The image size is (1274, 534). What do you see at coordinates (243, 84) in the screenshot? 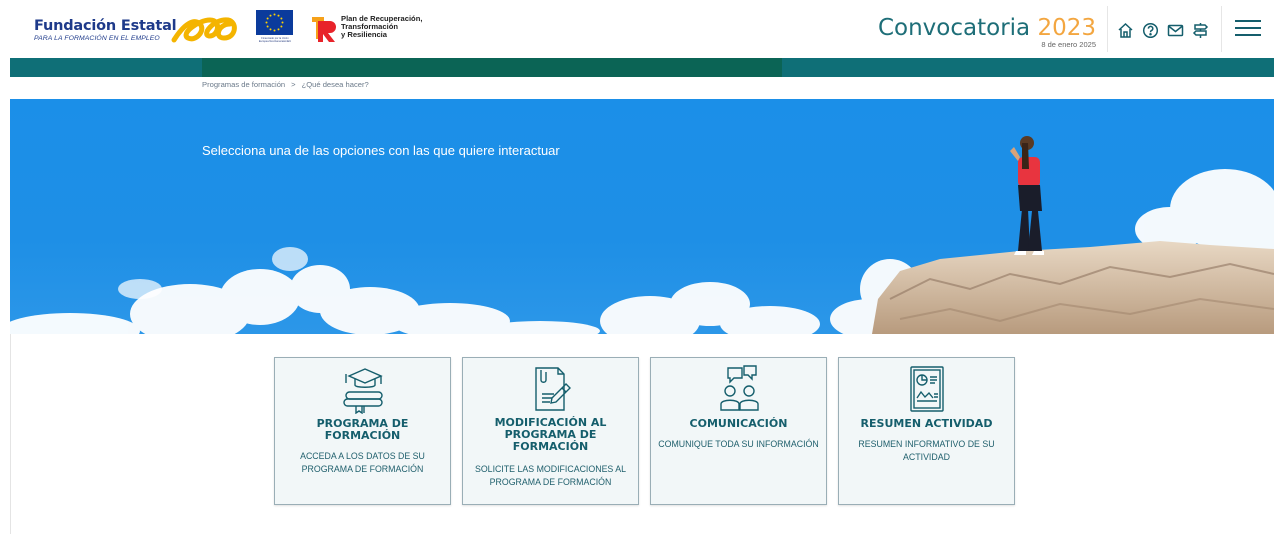
I see `breadcrumb-programas: Programas de formación` at bounding box center [243, 84].